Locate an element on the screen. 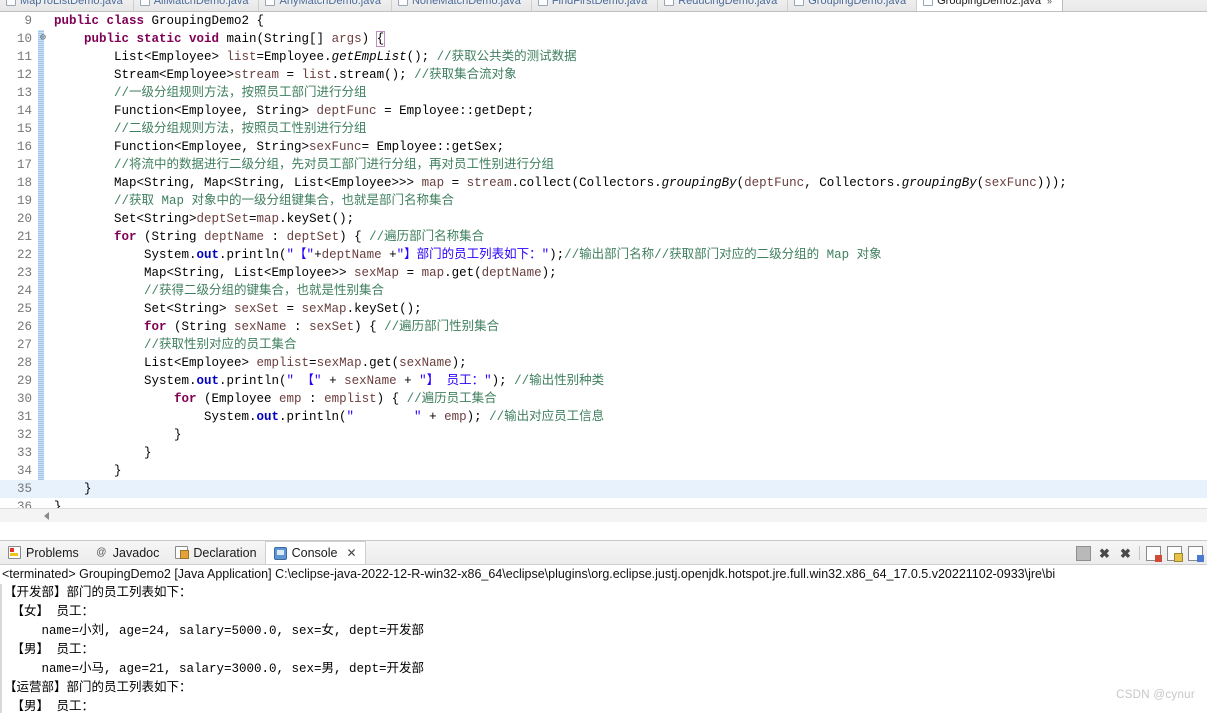 Image resolution: width=1207 pixels, height=713 pixels. line-number: 14 is located at coordinates (24, 111).